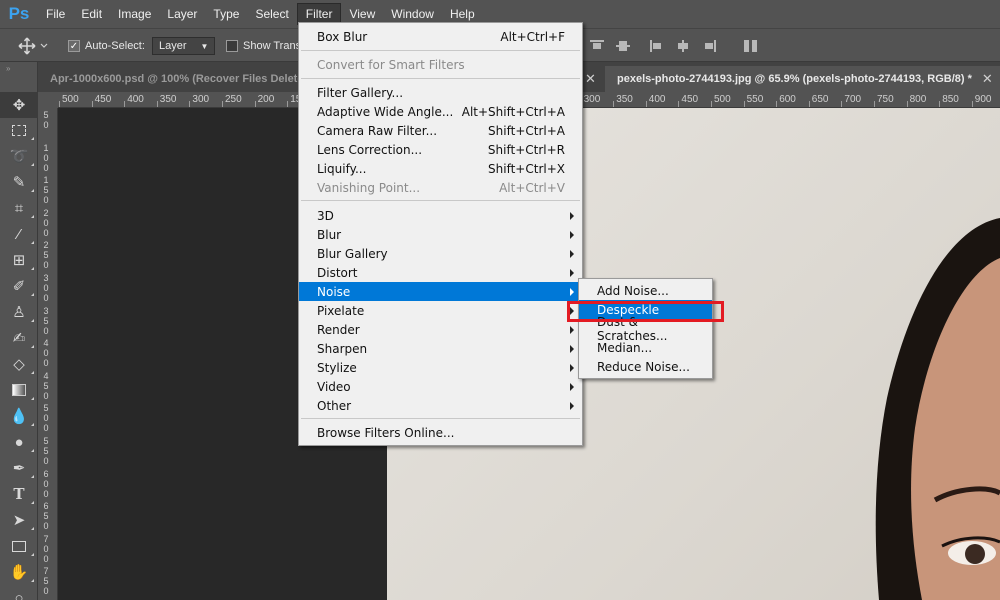 Image resolution: width=1000 pixels, height=600 pixels. What do you see at coordinates (440, 272) in the screenshot?
I see `menu-item-distort: Distort` at bounding box center [440, 272].